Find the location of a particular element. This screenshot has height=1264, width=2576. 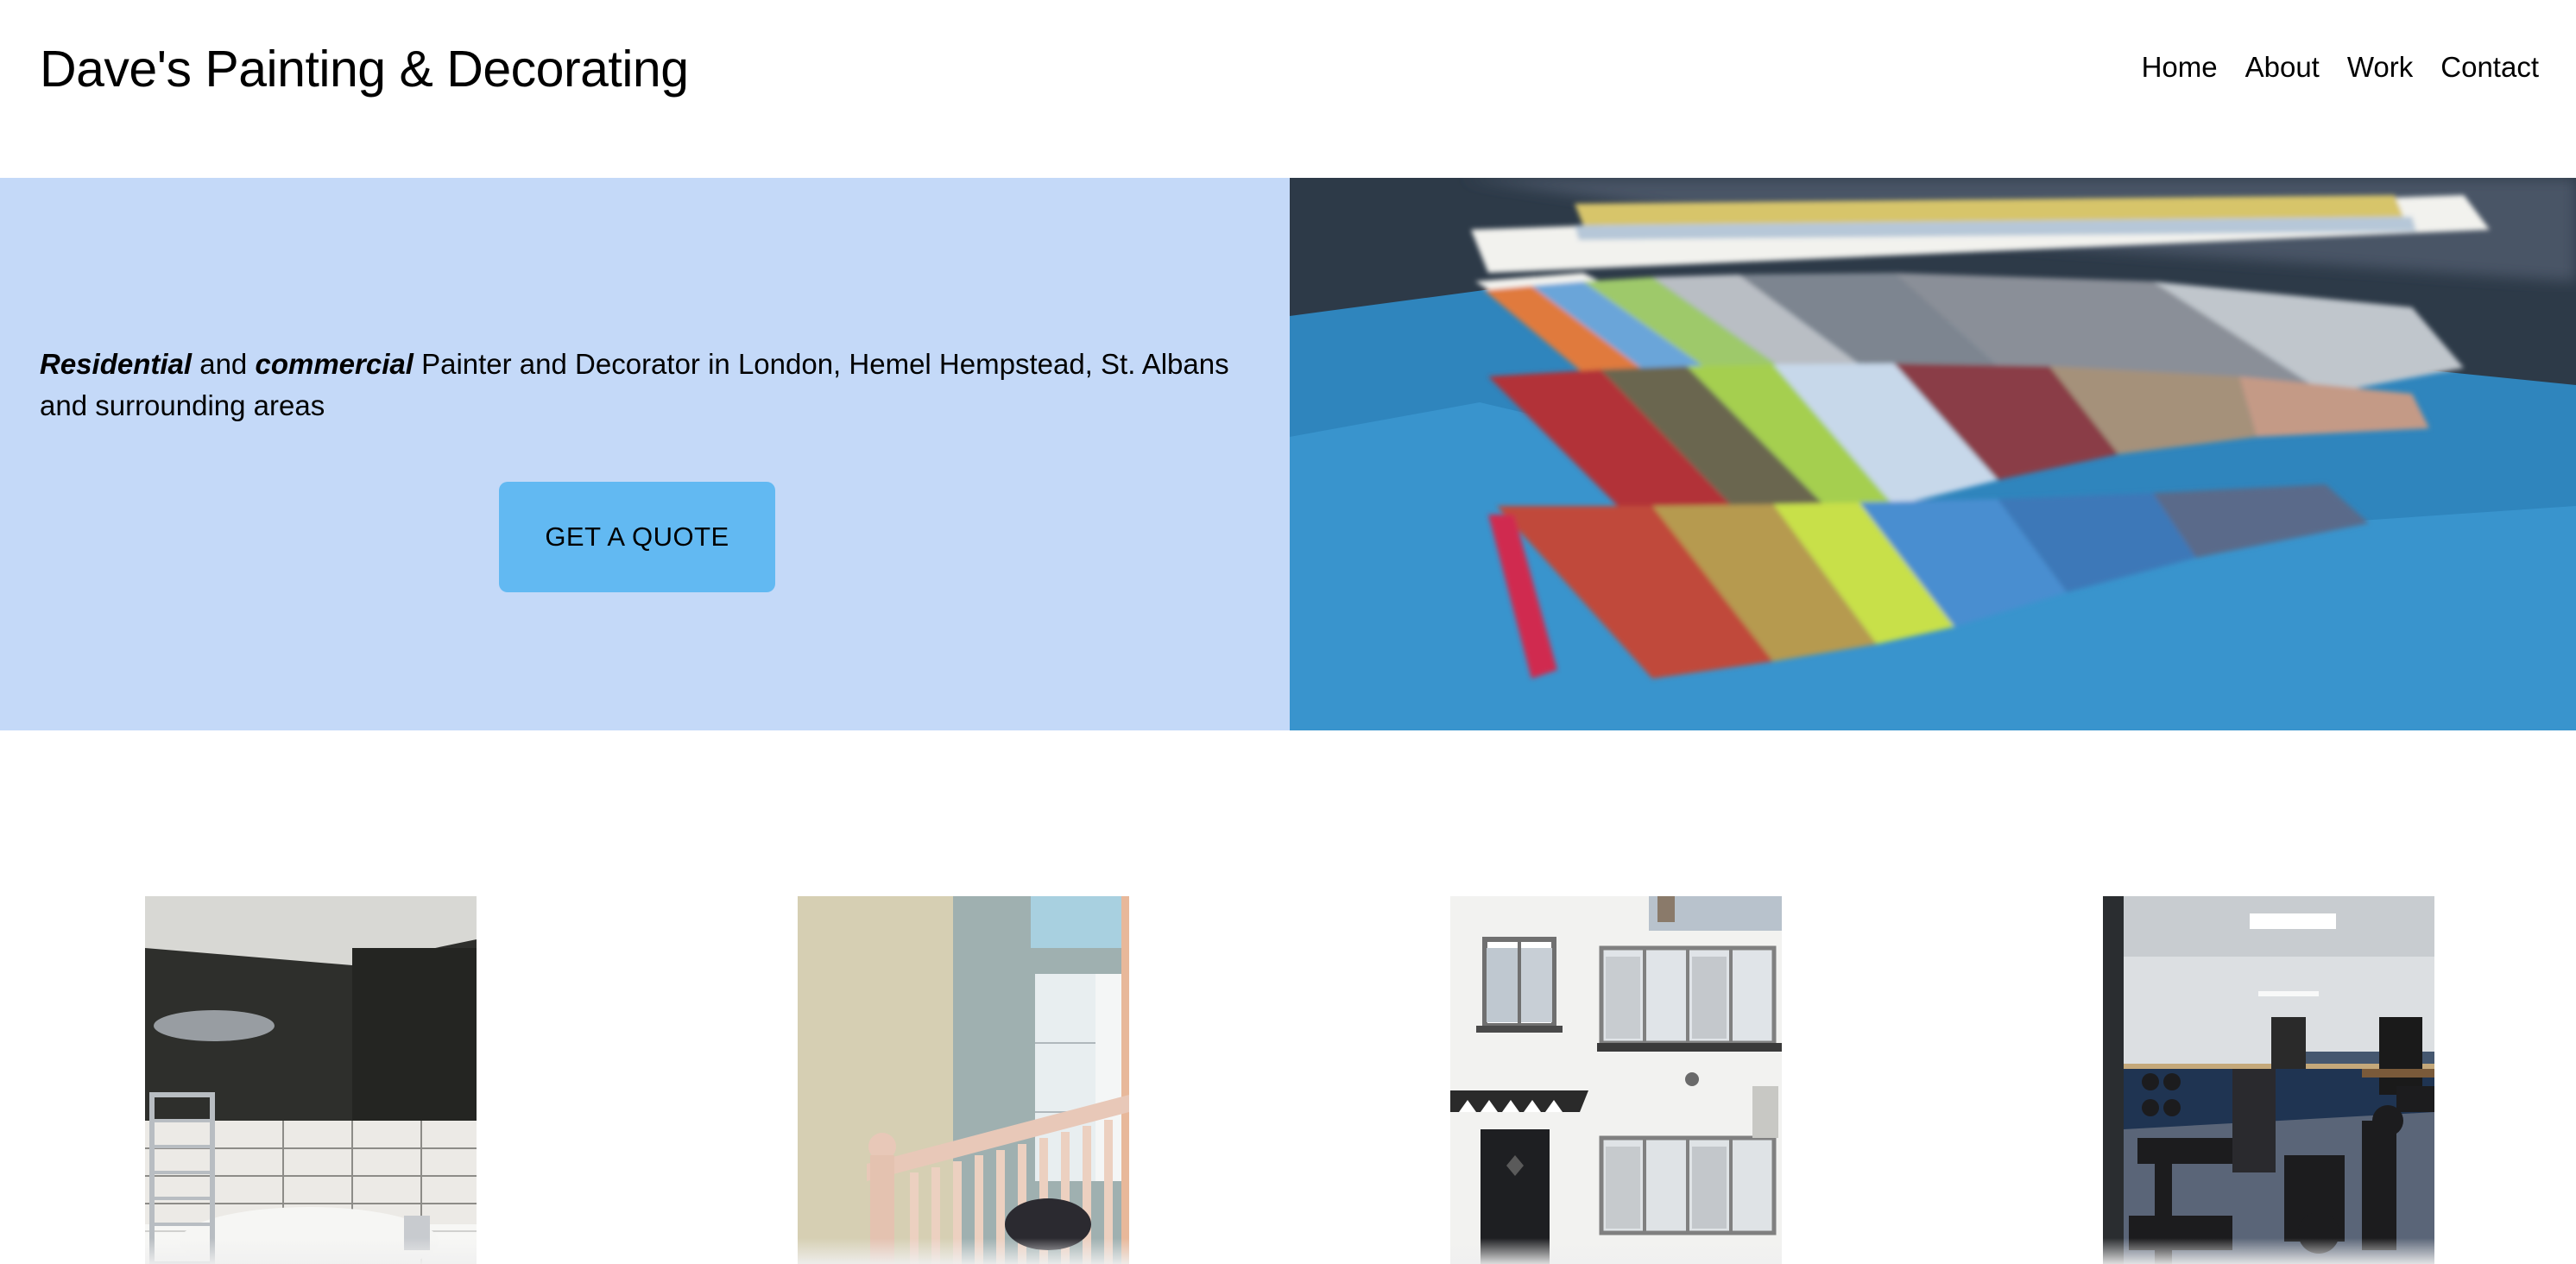

nav-about-link: About is located at coordinates (2282, 67).